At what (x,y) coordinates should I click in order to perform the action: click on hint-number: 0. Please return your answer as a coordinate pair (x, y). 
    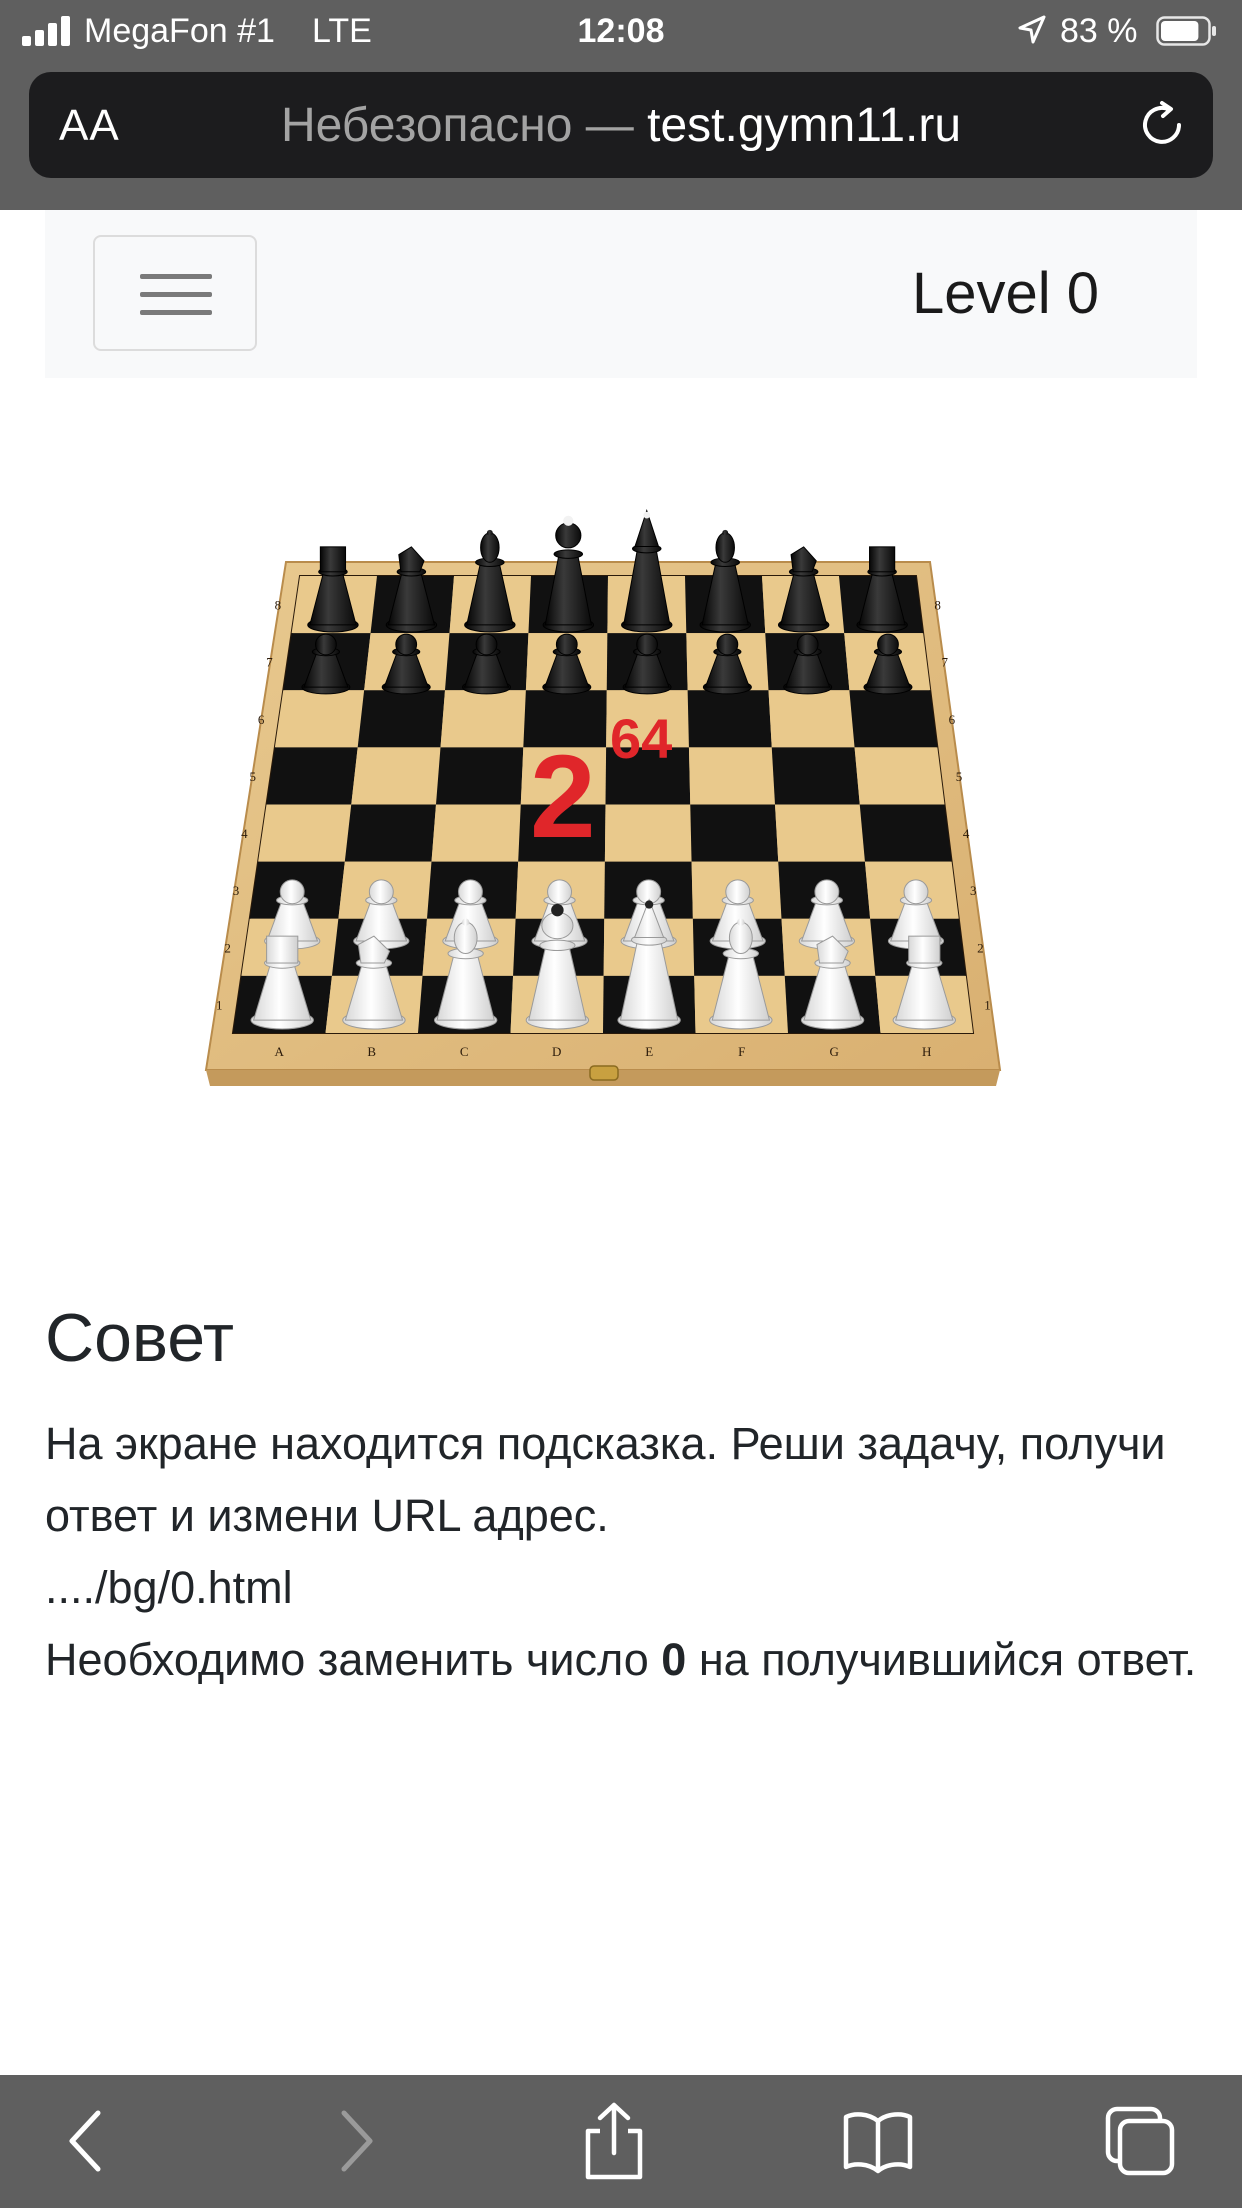
    Looking at the image, I should click on (674, 1659).